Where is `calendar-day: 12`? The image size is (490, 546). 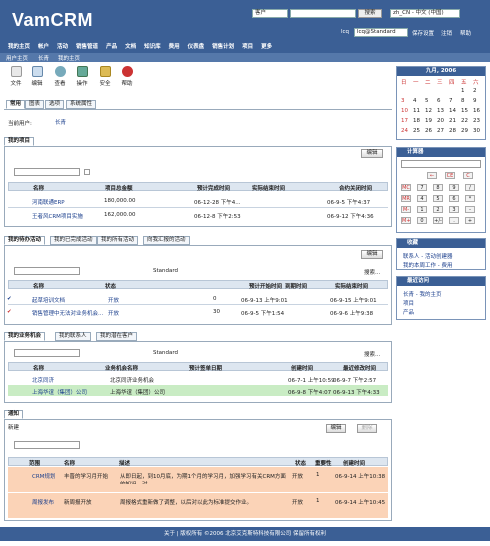
calendar-day: 12 is located at coordinates (428, 111).